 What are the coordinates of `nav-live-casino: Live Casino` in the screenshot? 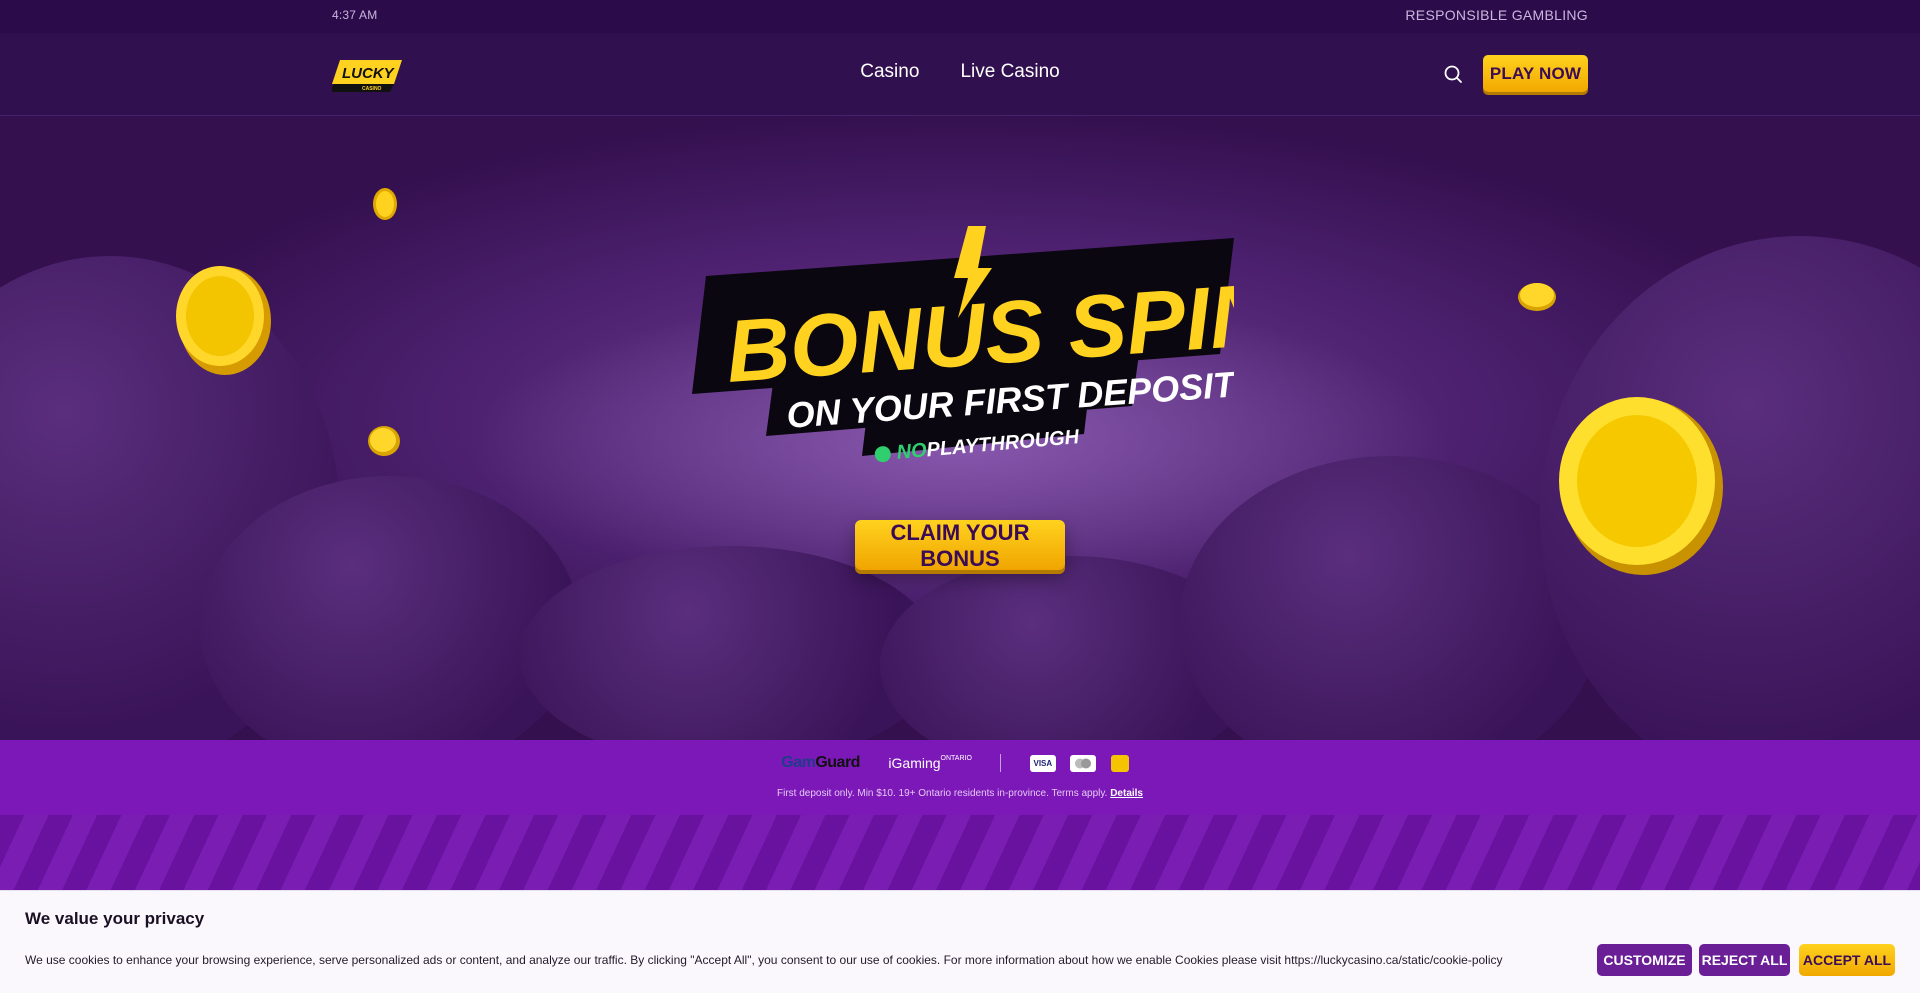 It's located at (1009, 72).